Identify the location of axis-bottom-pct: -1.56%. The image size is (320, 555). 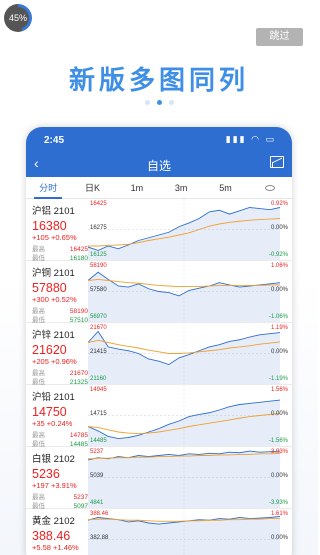
(278, 441).